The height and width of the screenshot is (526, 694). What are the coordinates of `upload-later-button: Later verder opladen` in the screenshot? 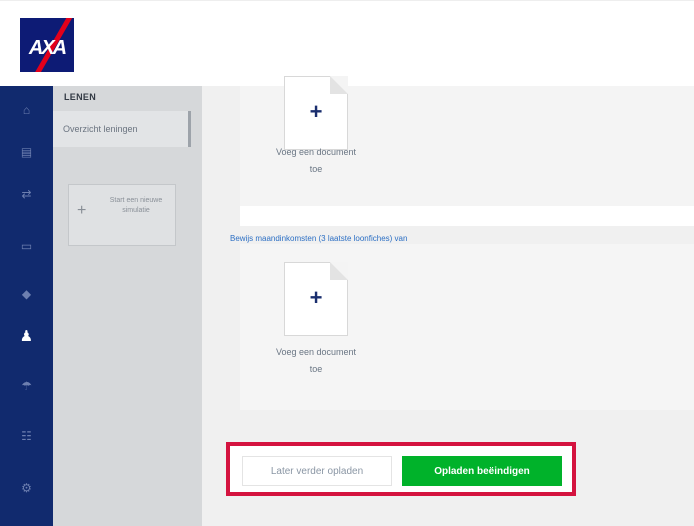 It's located at (317, 471).